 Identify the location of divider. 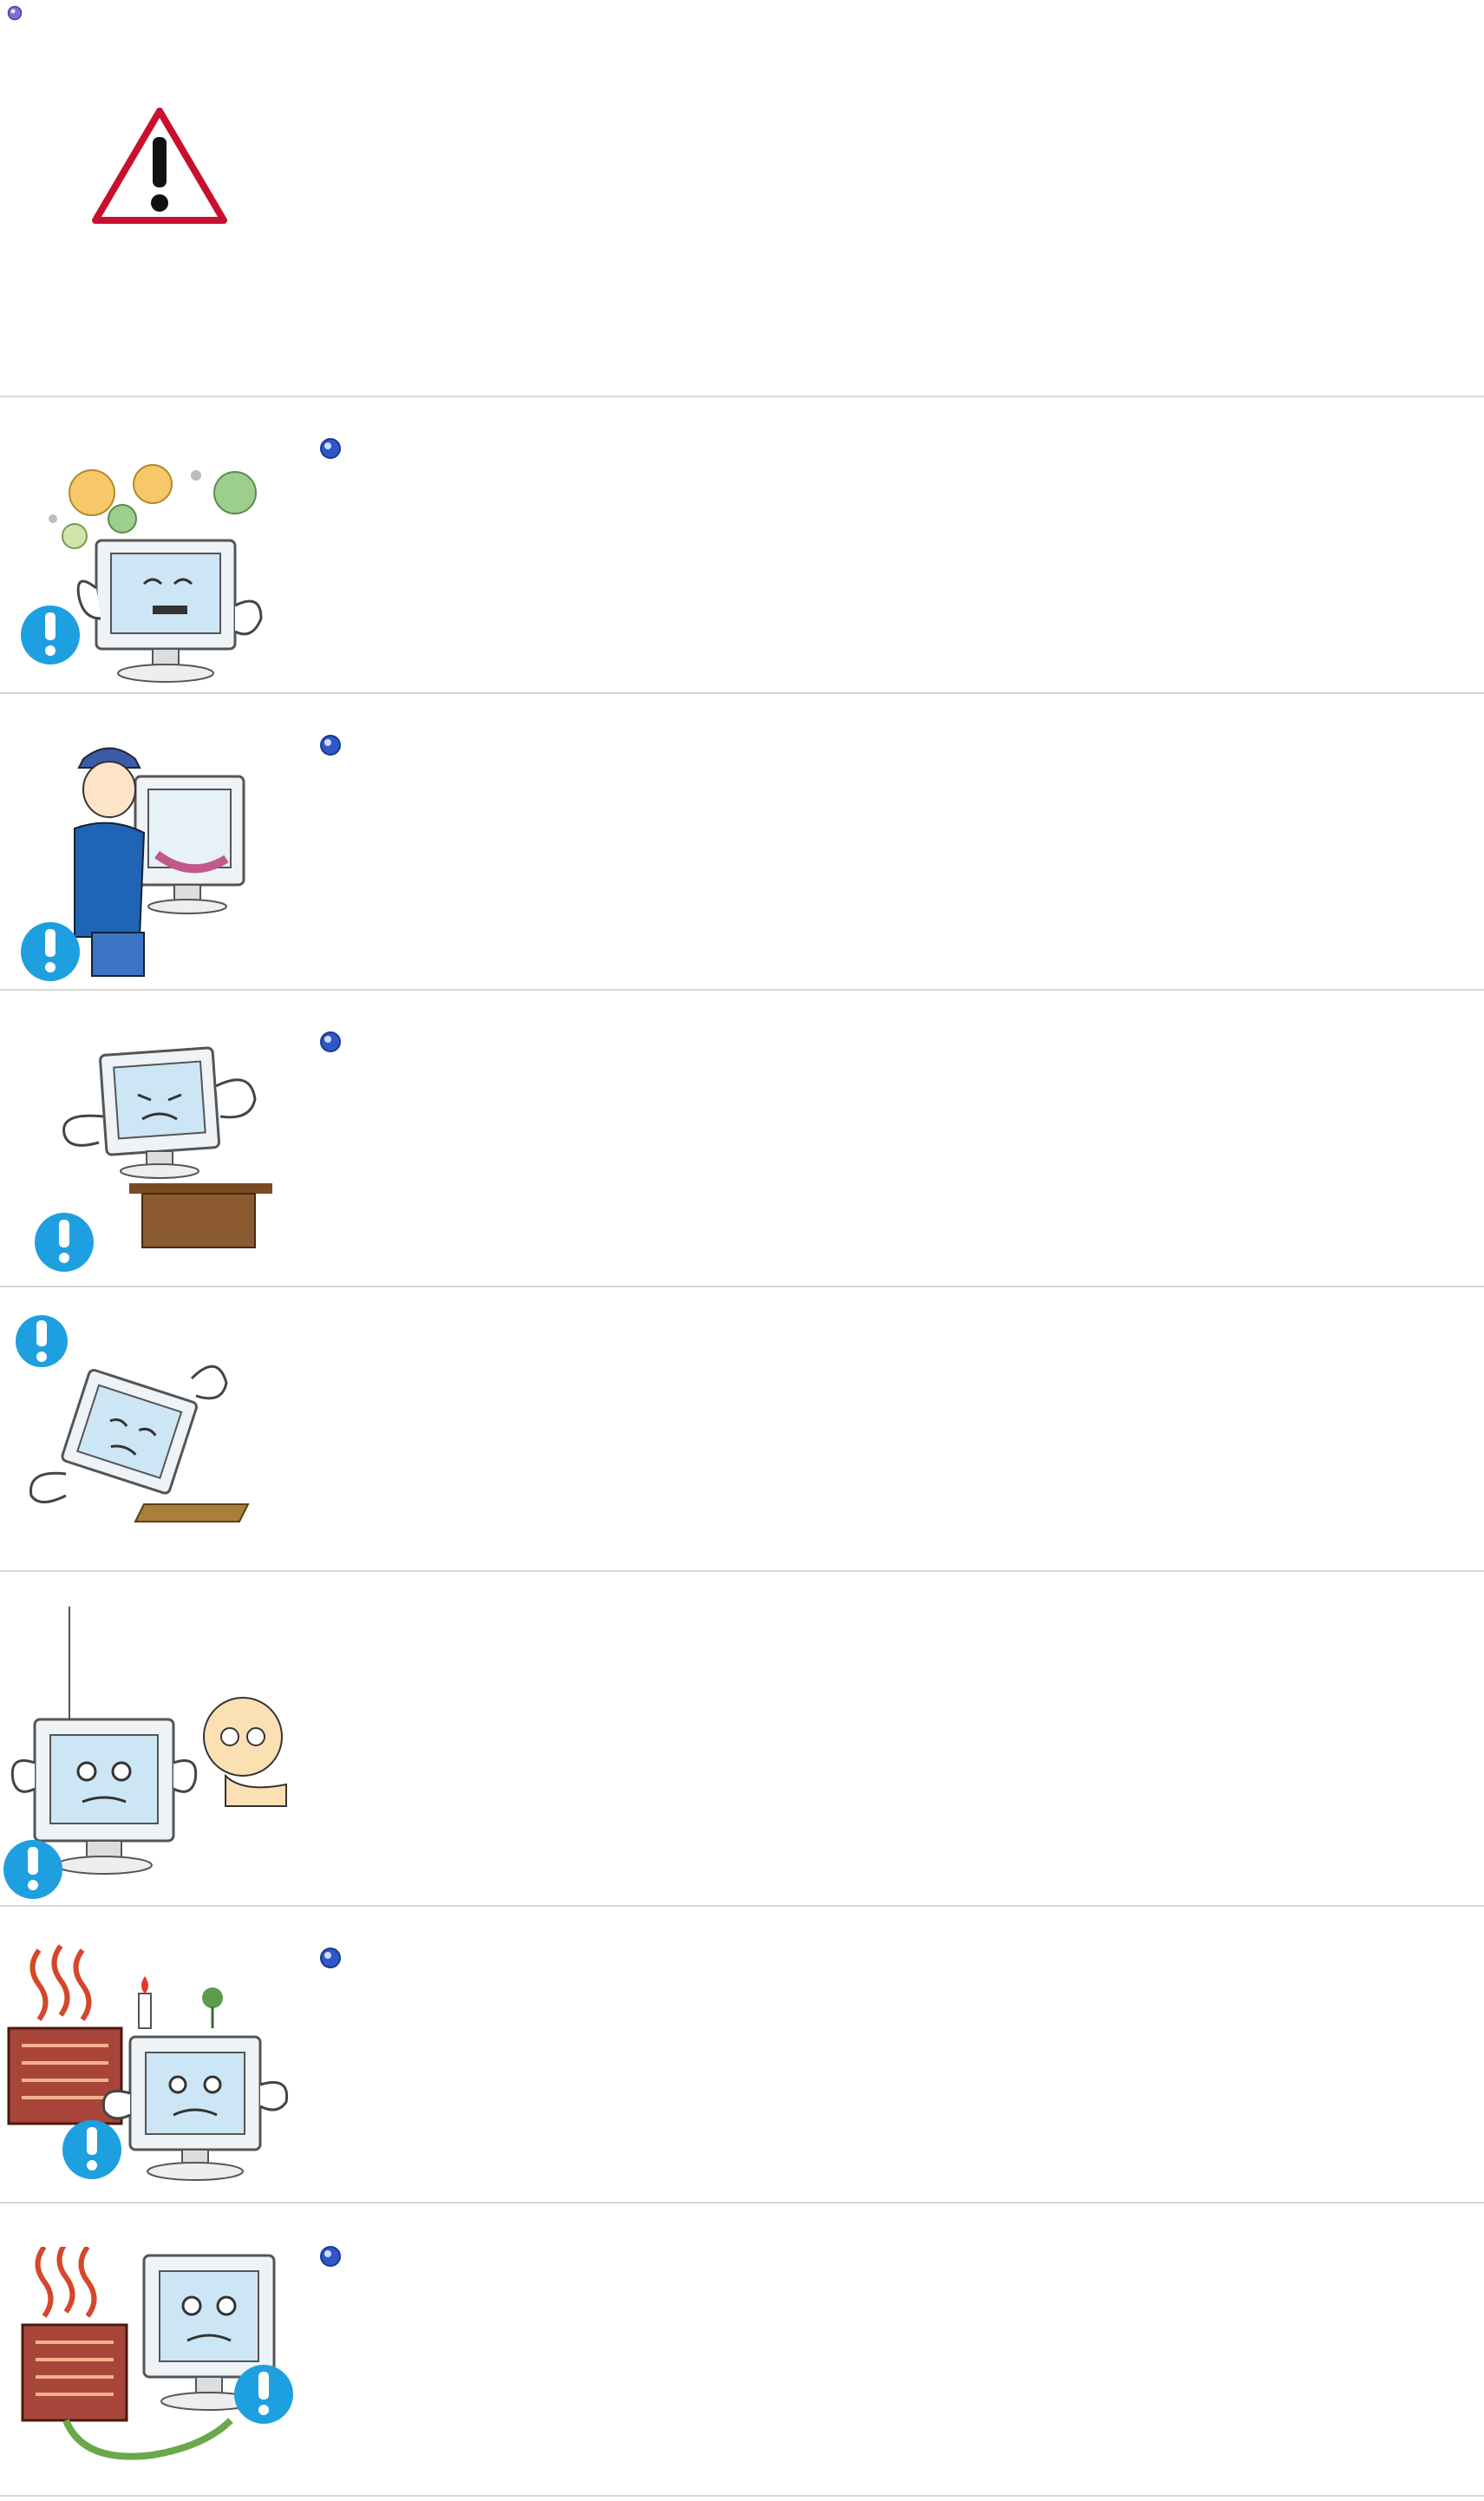
(742, 2496).